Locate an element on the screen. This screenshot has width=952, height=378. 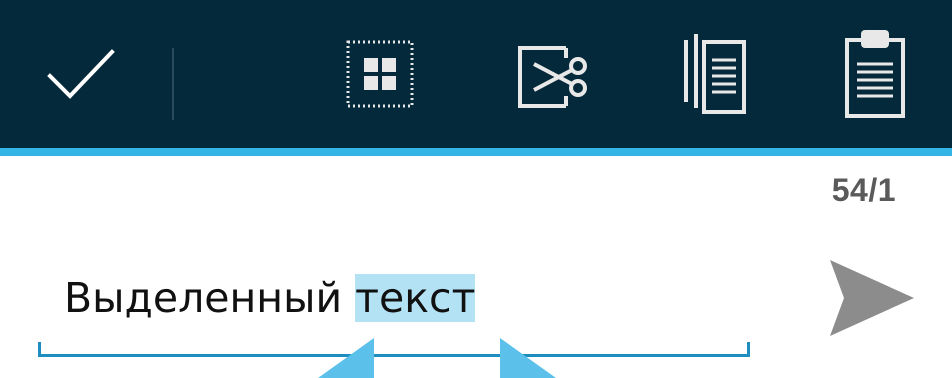
selection-end-handle is located at coordinates (528, 358).